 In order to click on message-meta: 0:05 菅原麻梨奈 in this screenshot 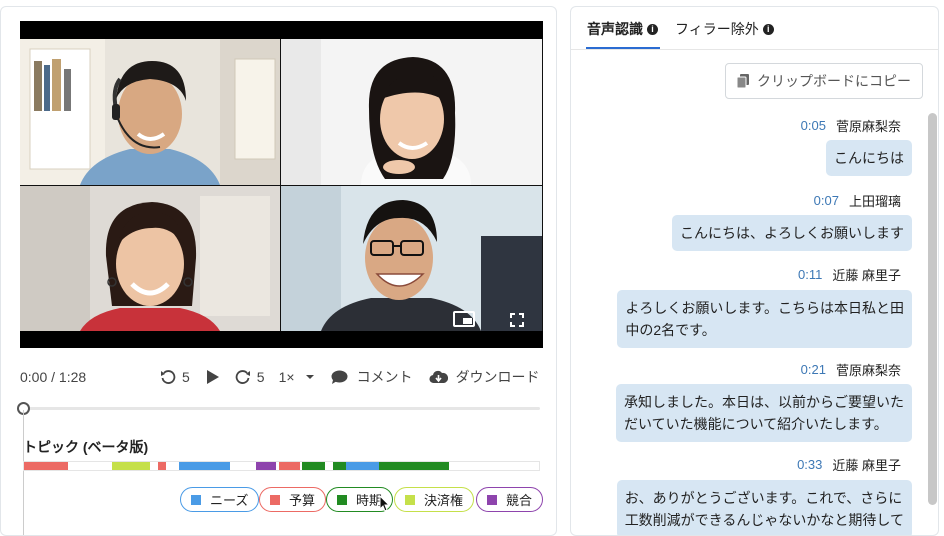, I will do `click(851, 125)`.